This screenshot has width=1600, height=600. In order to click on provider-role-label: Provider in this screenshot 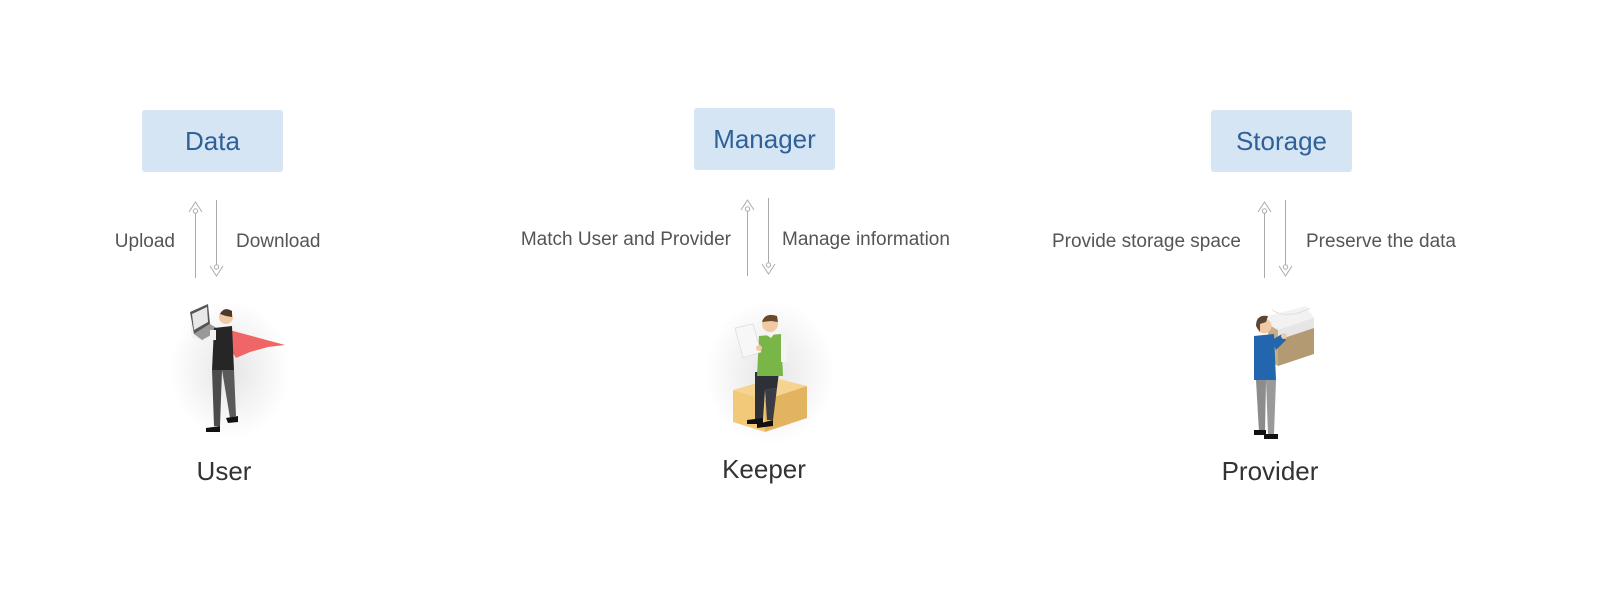, I will do `click(1270, 471)`.